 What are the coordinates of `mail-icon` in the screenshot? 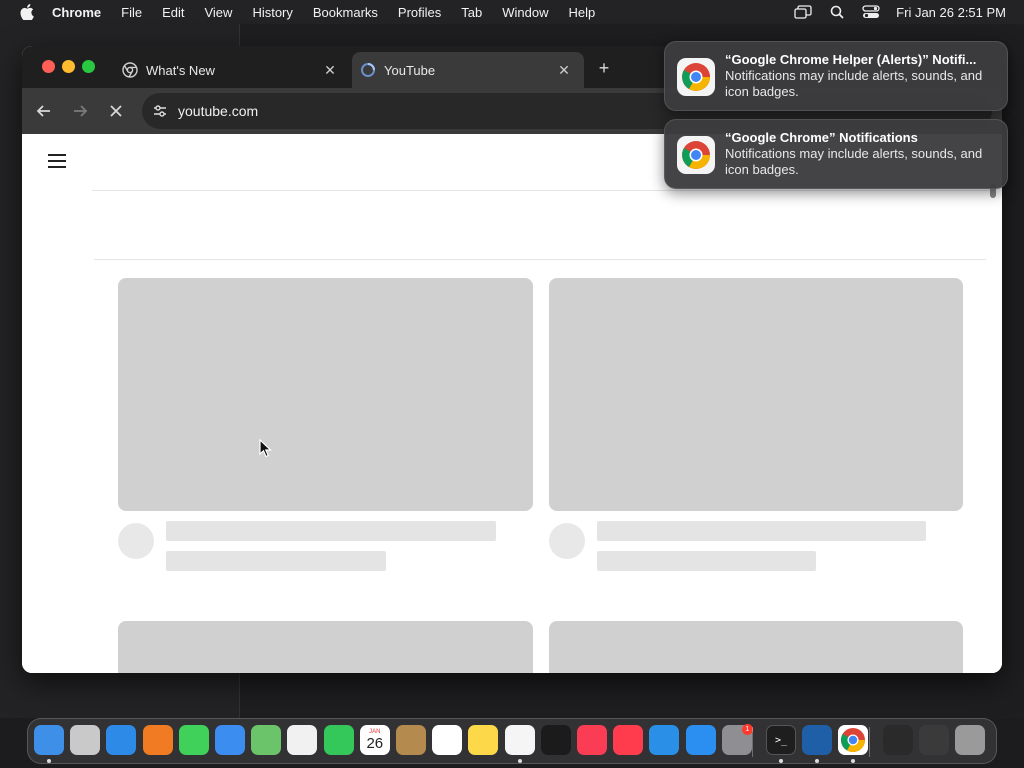 It's located at (230, 740).